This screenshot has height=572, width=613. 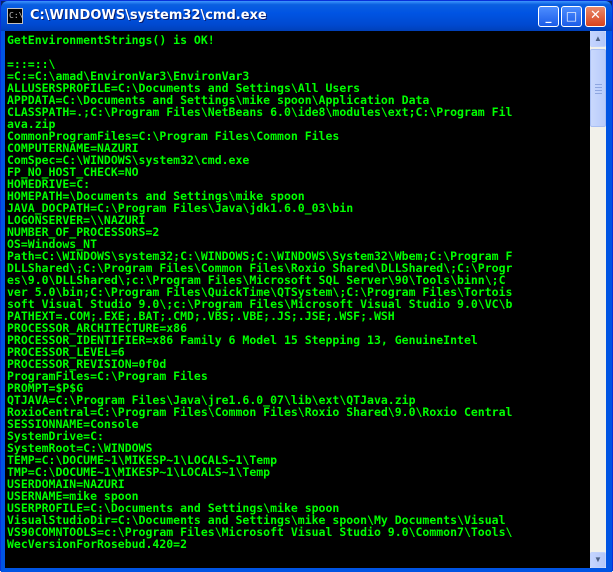 What do you see at coordinates (148, 15) in the screenshot?
I see `window-title: C:\WINDOWS\system32\cmd.exe` at bounding box center [148, 15].